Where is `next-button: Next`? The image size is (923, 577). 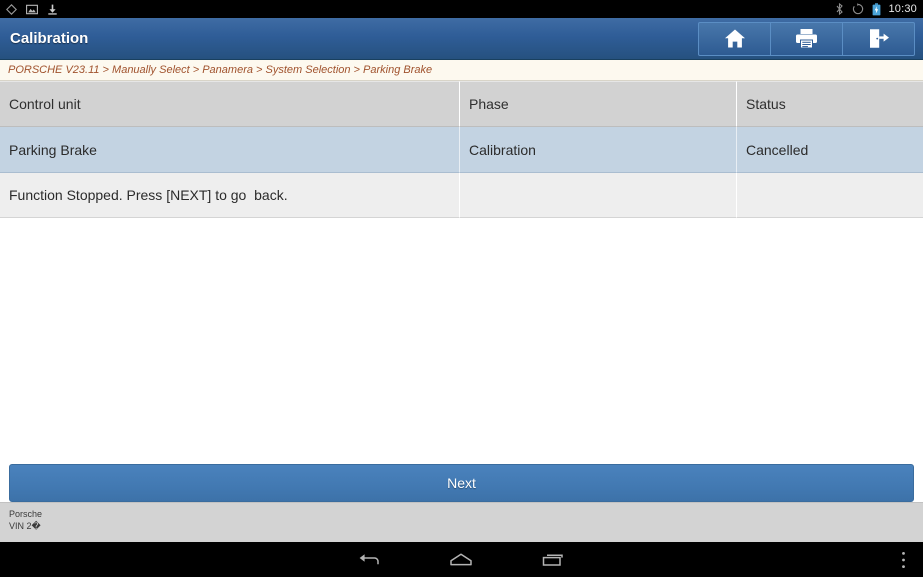
next-button: Next is located at coordinates (461, 483).